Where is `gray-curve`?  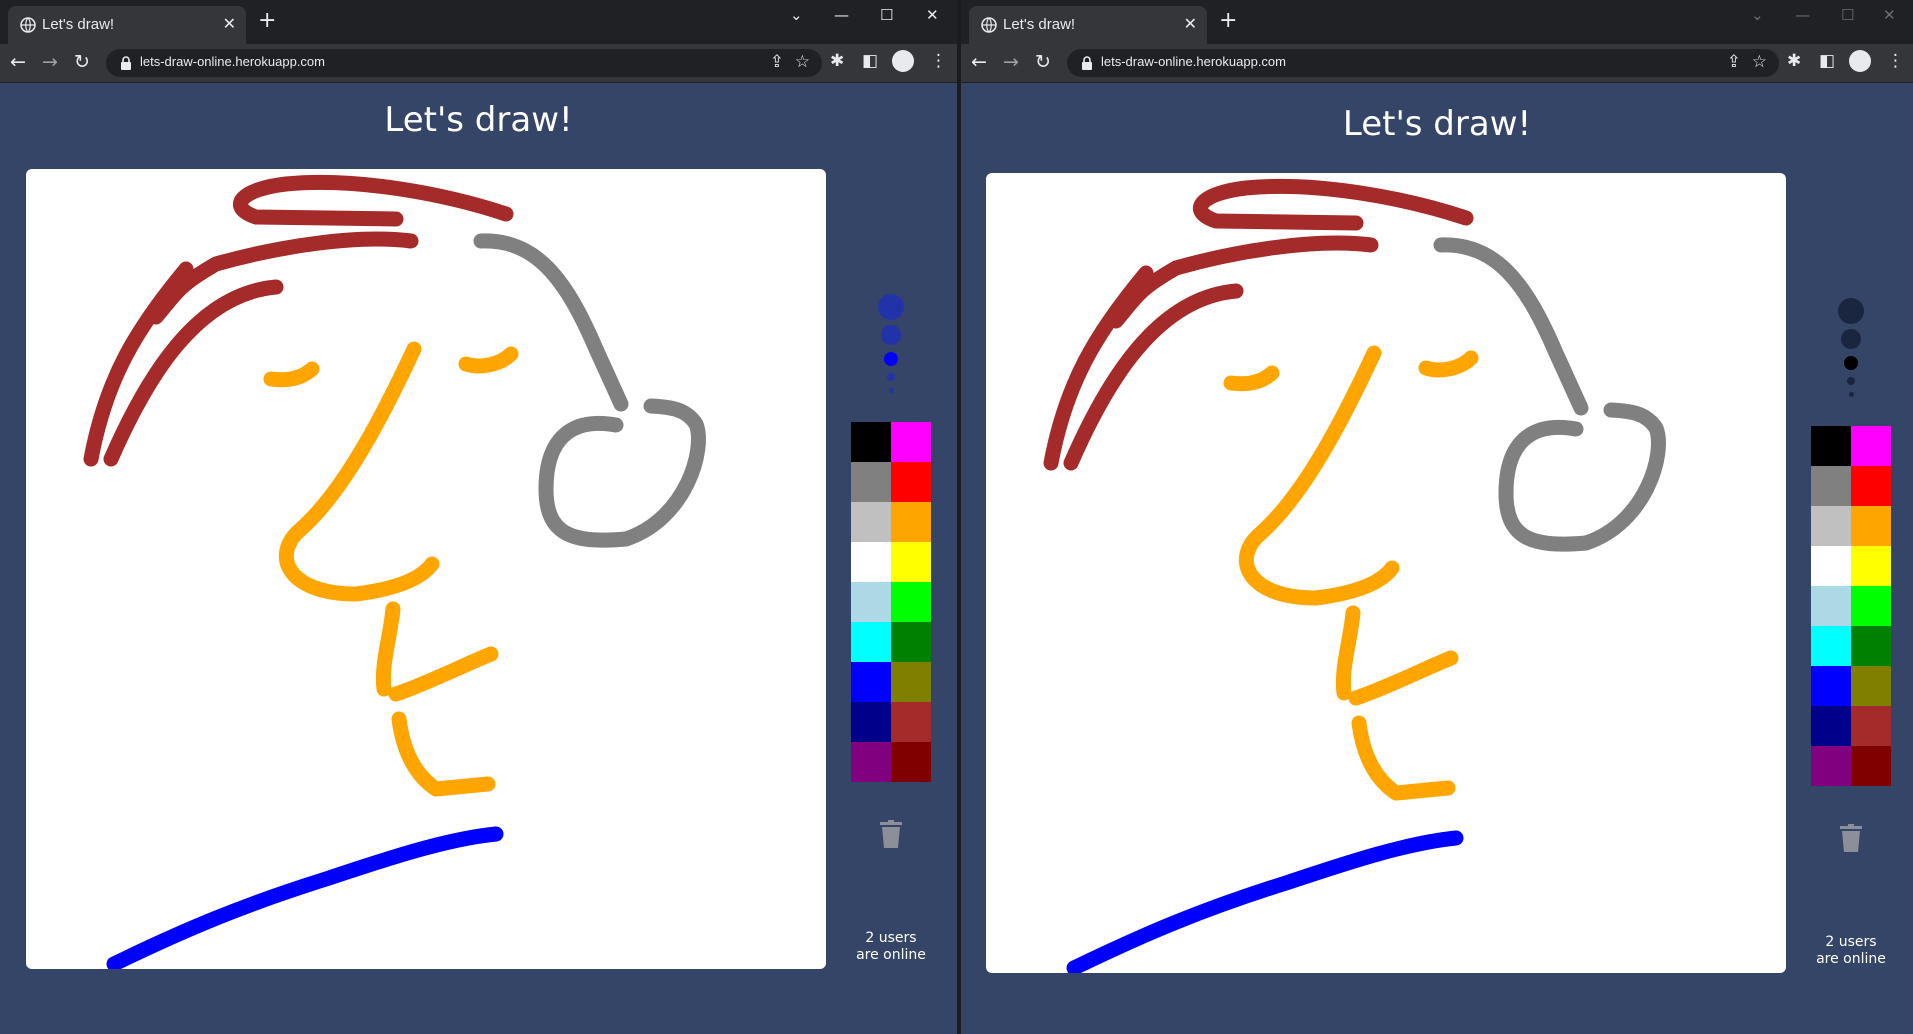 gray-curve is located at coordinates (1511, 326).